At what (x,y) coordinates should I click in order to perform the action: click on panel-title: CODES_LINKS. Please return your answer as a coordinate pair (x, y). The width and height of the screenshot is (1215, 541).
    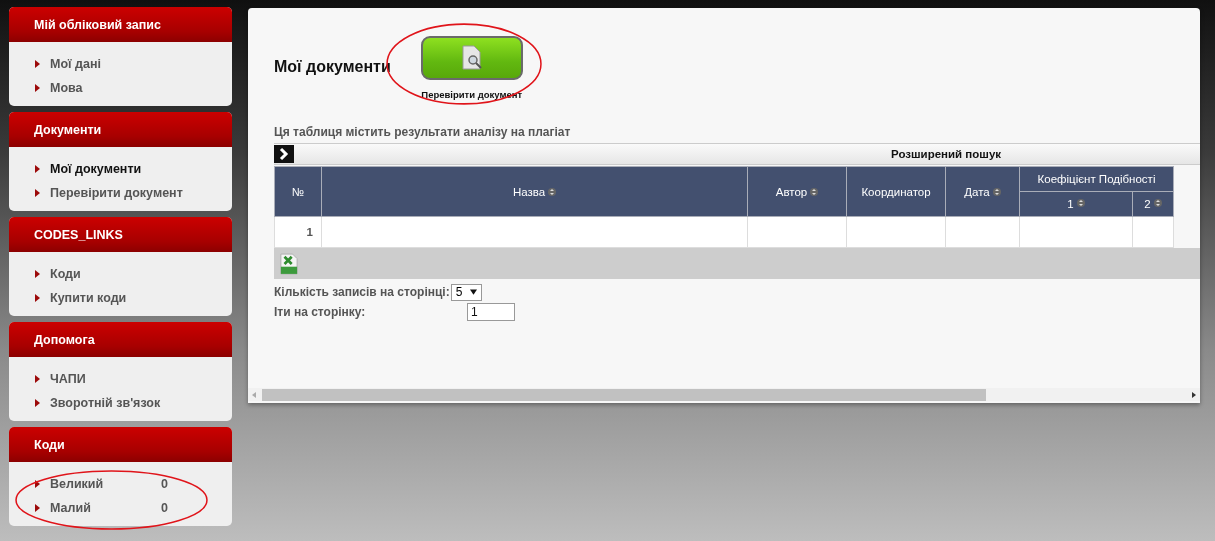
    Looking at the image, I should click on (78, 234).